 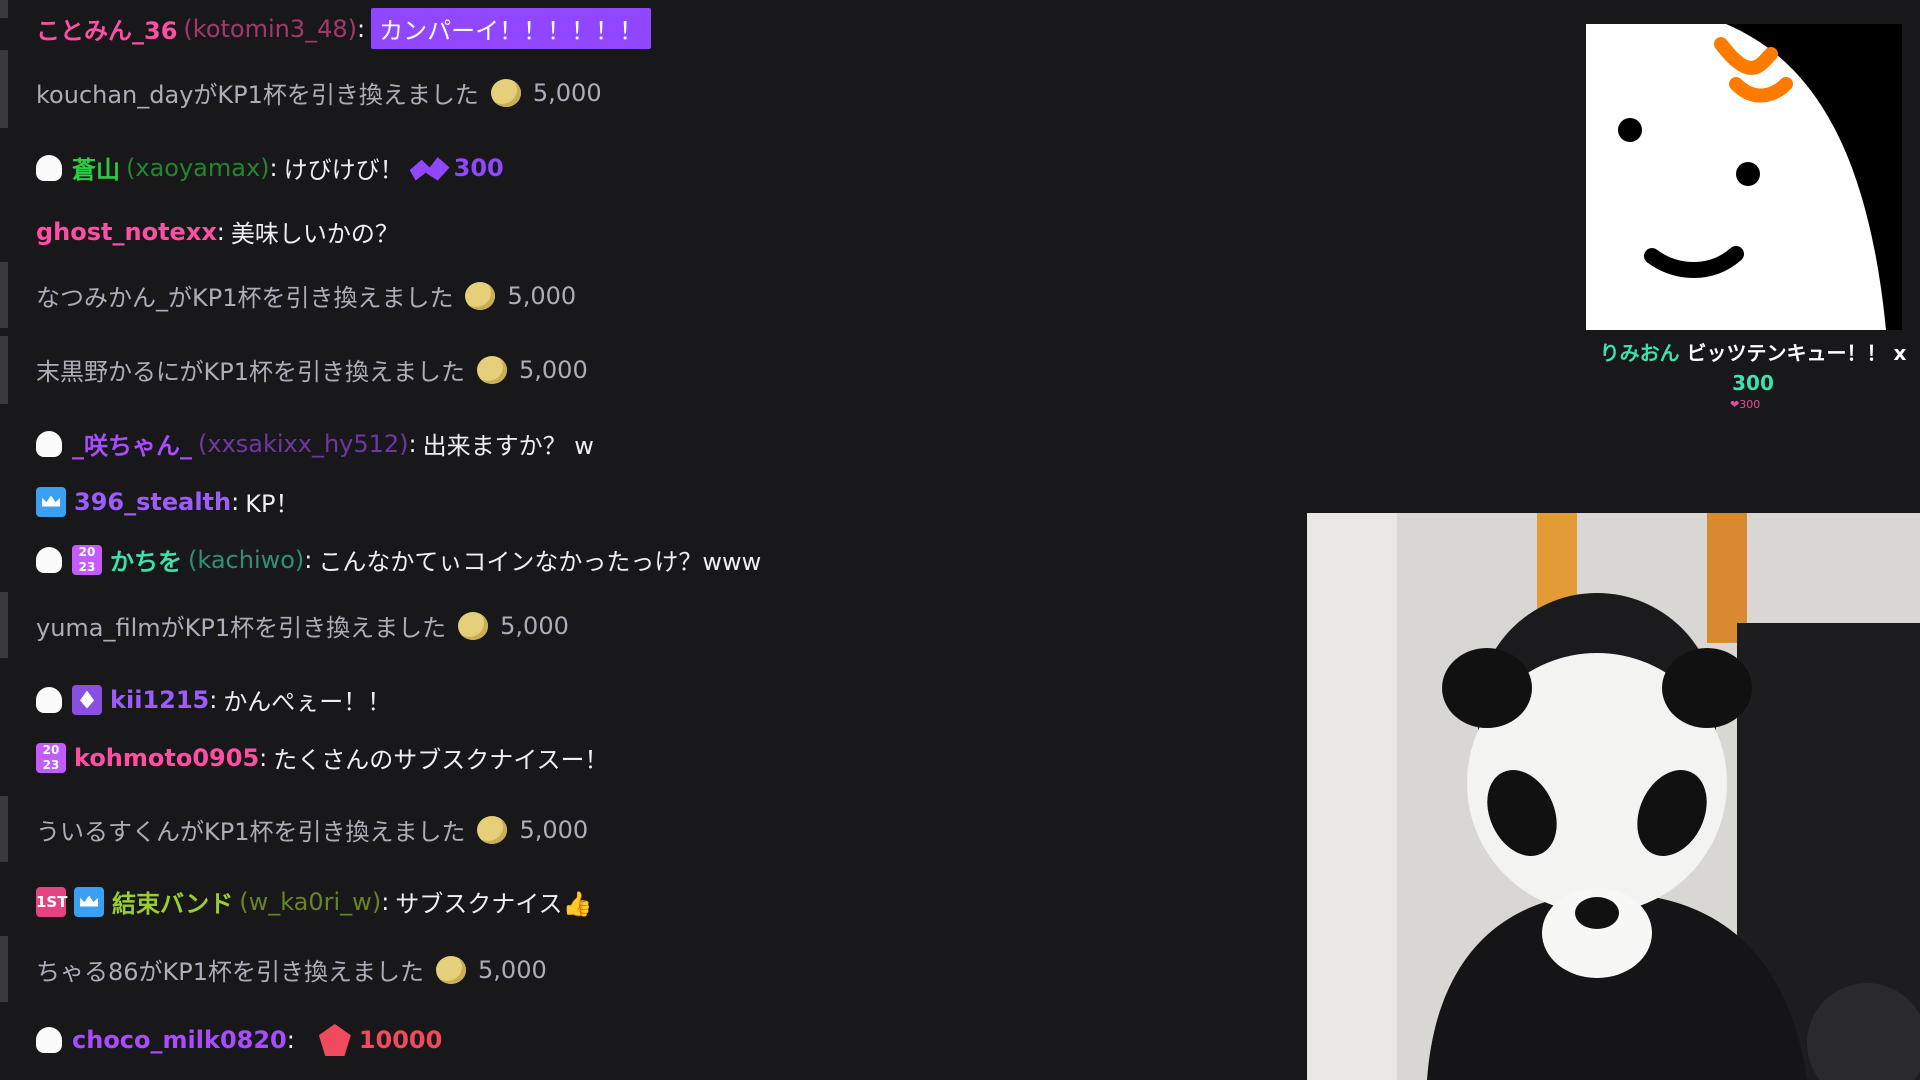 I want to click on redeem-message: ういるすくんがKP1杯を引き換えました 5,000, so click(x=312, y=829).